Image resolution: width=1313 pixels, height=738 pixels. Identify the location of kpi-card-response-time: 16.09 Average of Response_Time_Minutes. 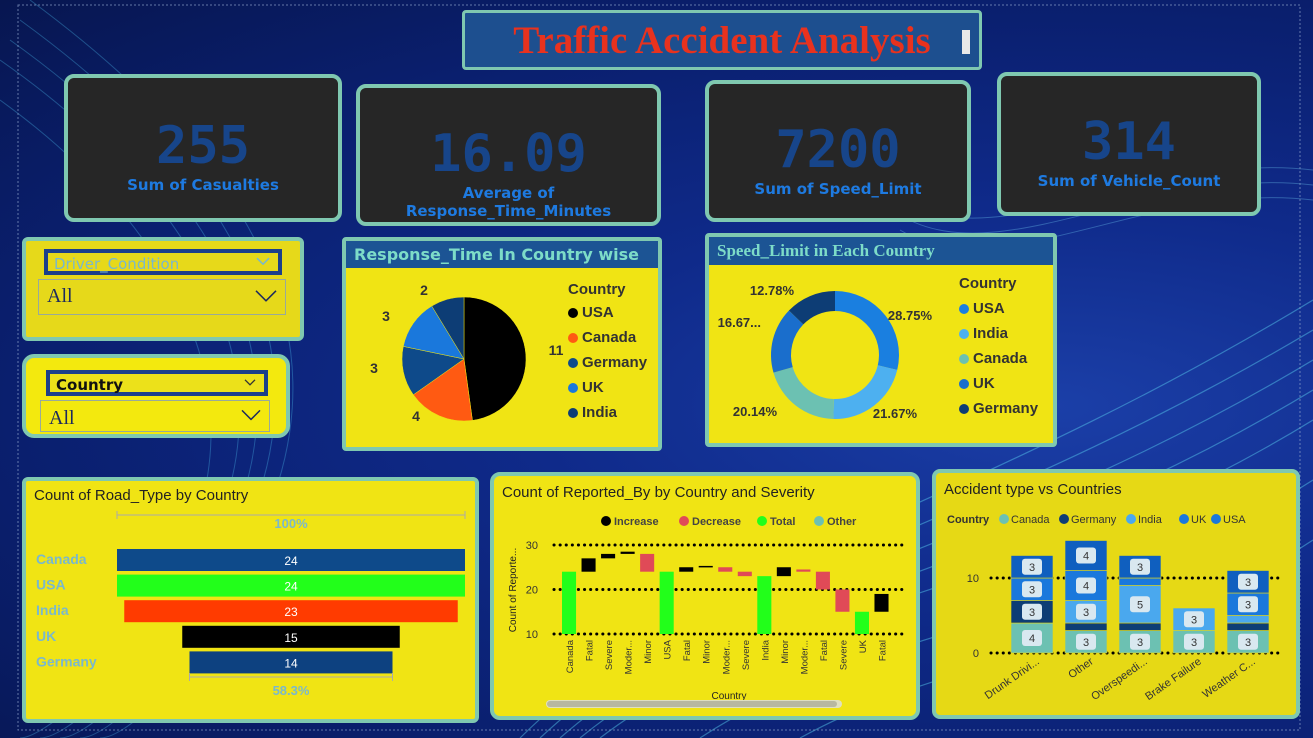
(508, 155).